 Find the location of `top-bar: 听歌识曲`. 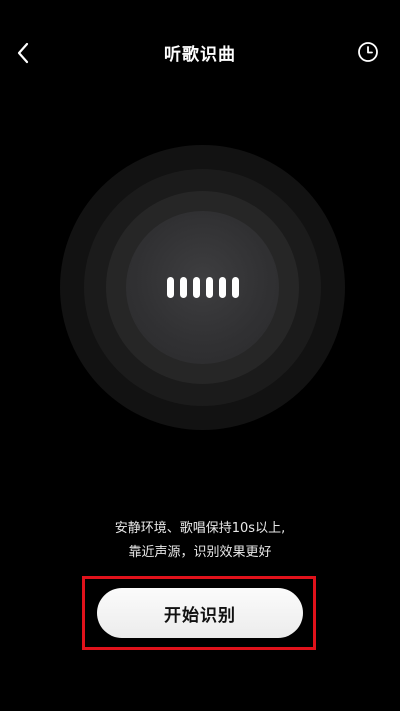

top-bar: 听歌识曲 is located at coordinates (200, 50).